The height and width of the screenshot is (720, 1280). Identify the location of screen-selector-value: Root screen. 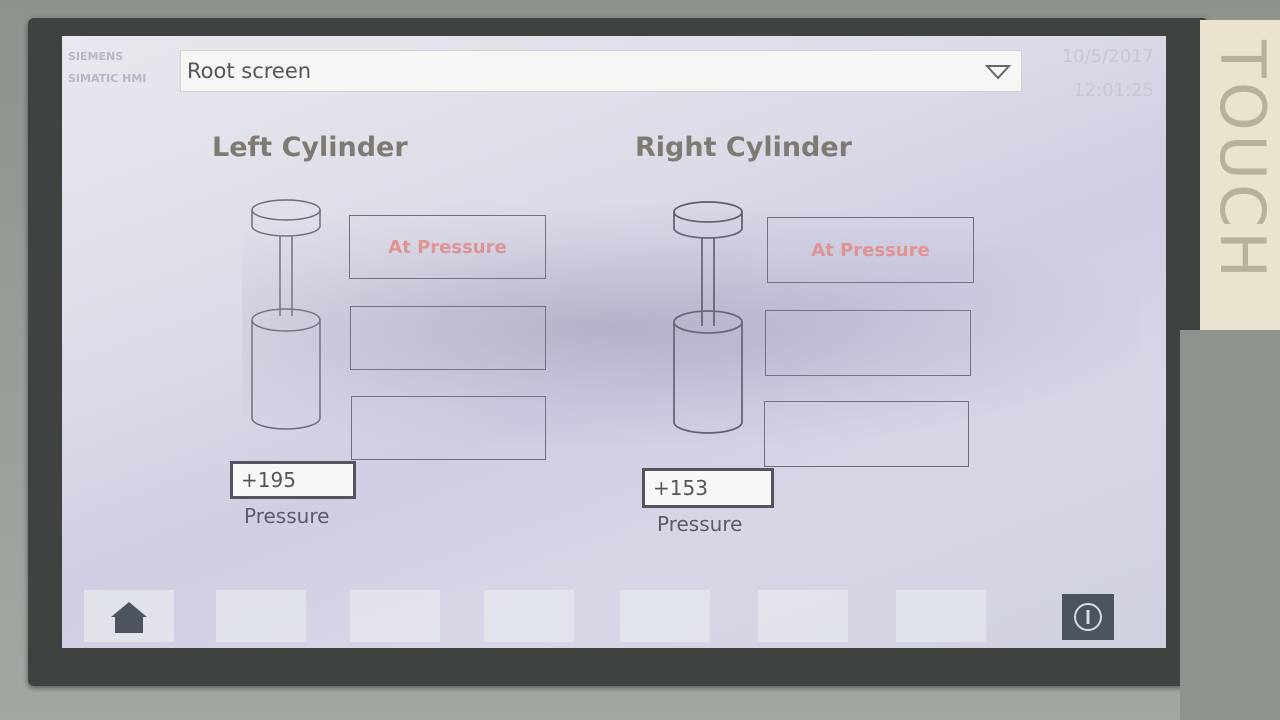
(249, 71).